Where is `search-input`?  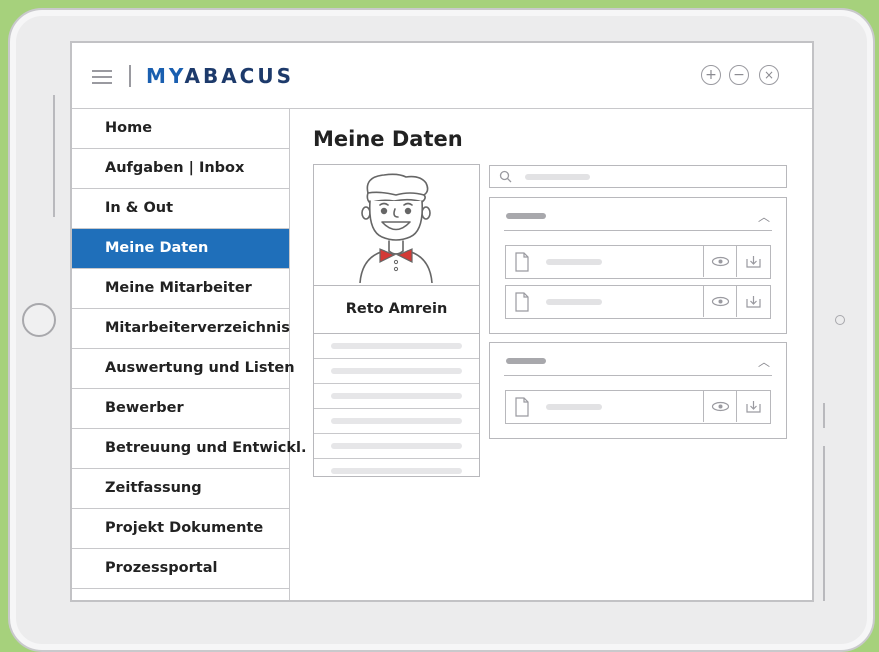
search-input is located at coordinates (638, 176).